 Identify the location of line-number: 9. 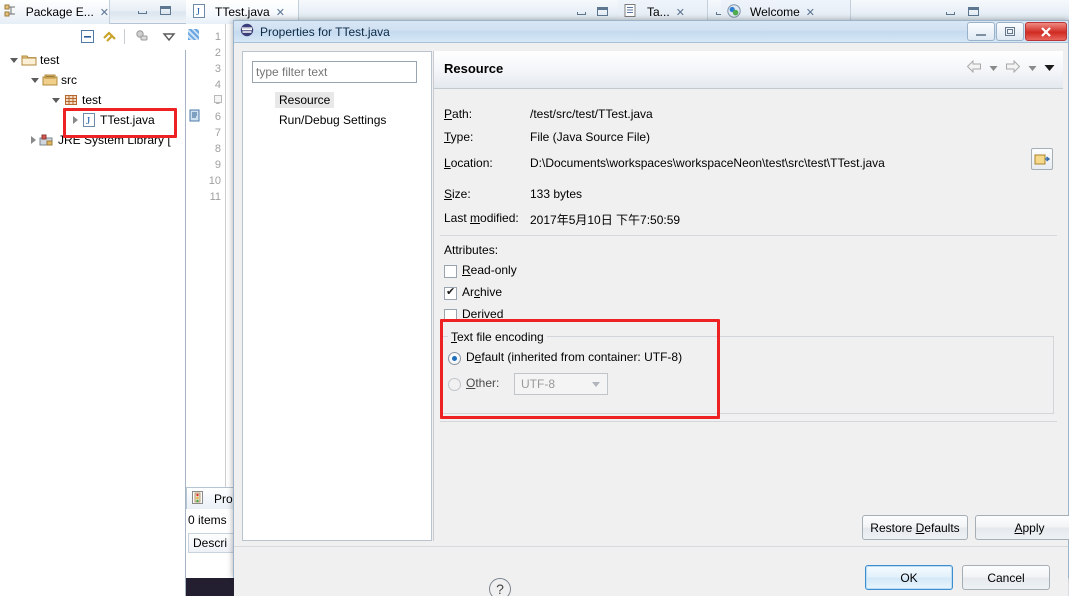
(217, 165).